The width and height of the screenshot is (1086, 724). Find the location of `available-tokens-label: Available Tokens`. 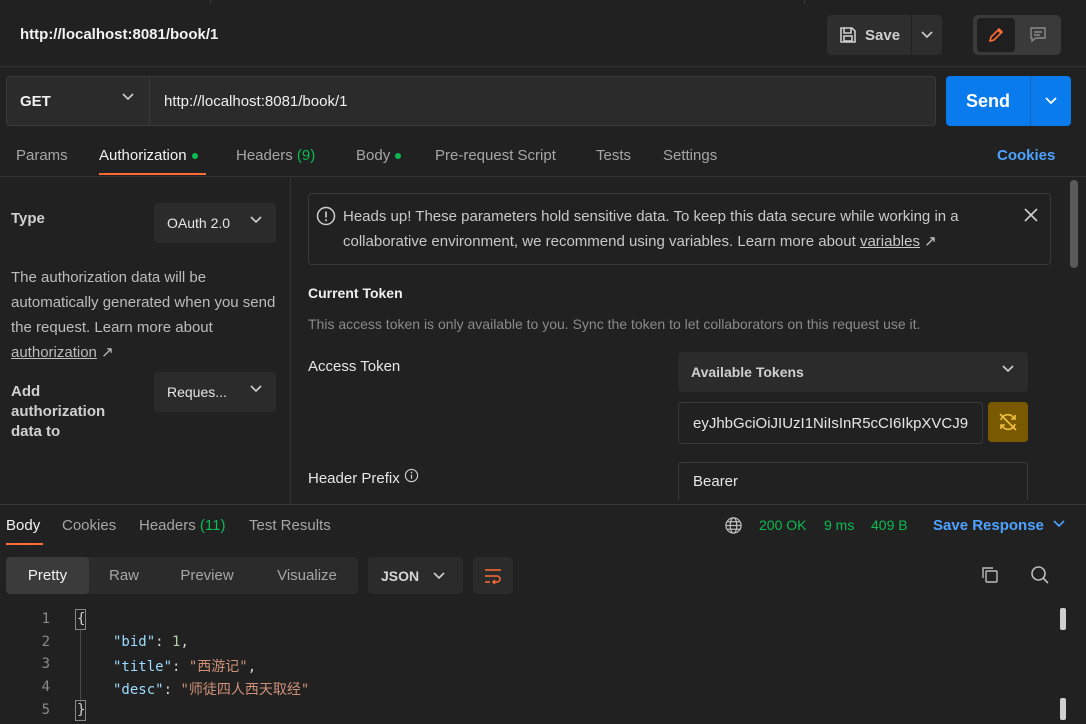

available-tokens-label: Available Tokens is located at coordinates (747, 372).